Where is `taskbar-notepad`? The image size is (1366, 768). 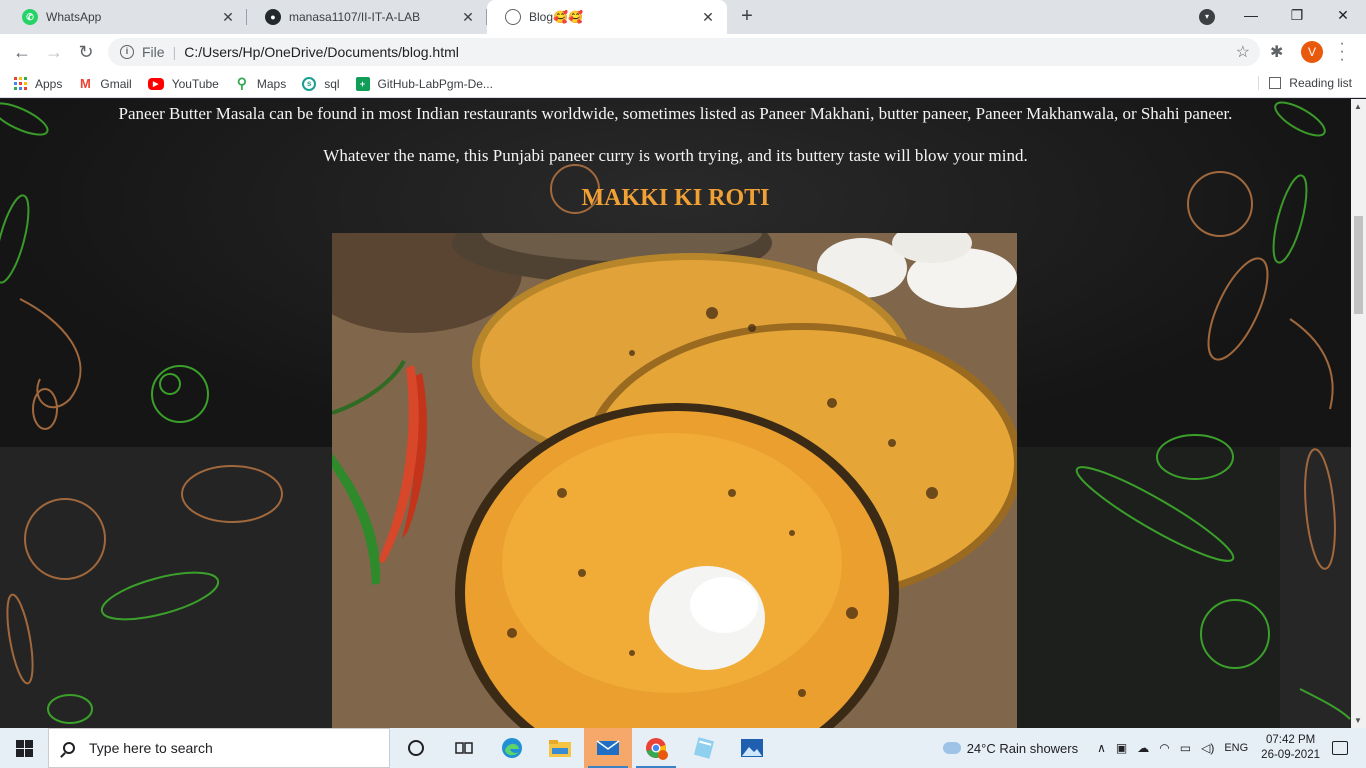 taskbar-notepad is located at coordinates (704, 748).